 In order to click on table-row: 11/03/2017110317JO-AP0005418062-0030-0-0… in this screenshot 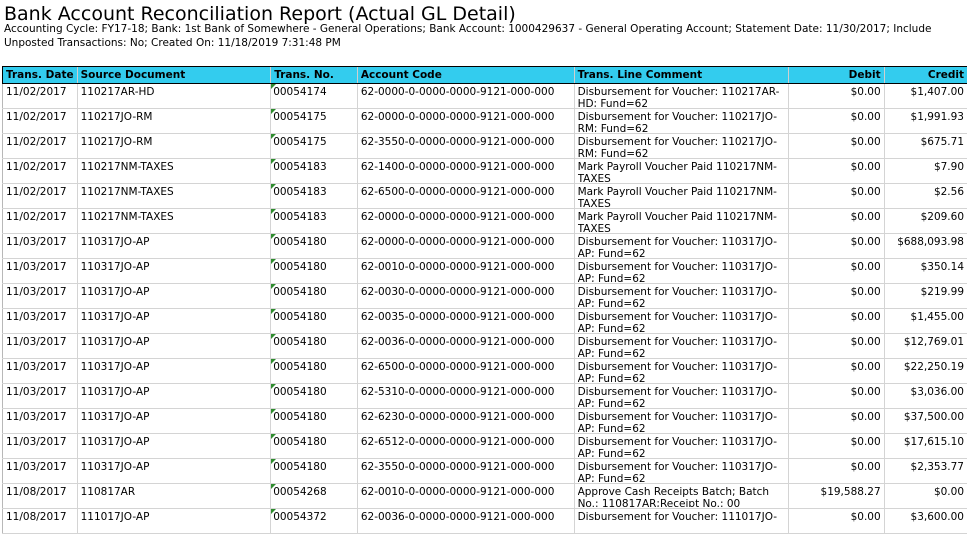, I will do `click(485, 296)`.